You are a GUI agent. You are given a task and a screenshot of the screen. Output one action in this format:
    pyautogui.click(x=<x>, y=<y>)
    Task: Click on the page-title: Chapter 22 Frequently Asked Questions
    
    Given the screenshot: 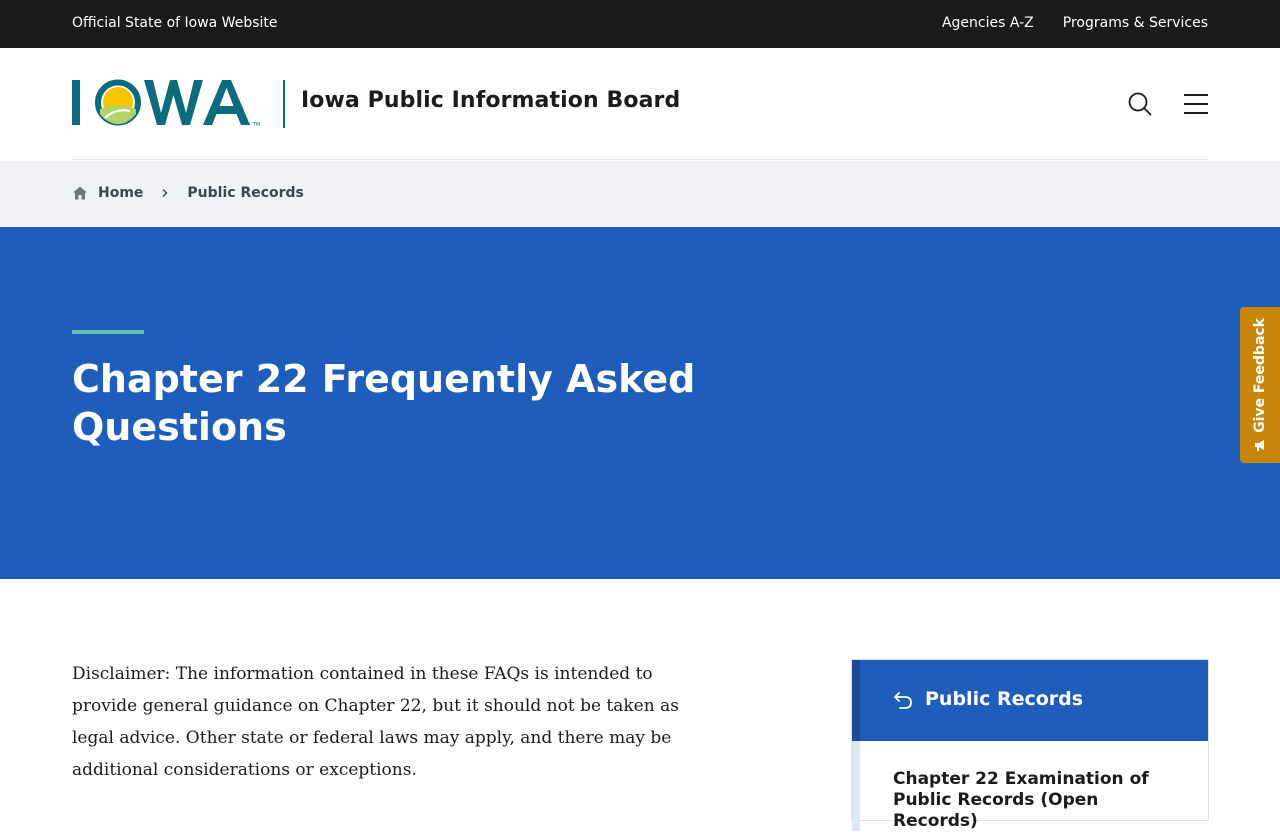 What is the action you would take?
    pyautogui.click(x=384, y=403)
    